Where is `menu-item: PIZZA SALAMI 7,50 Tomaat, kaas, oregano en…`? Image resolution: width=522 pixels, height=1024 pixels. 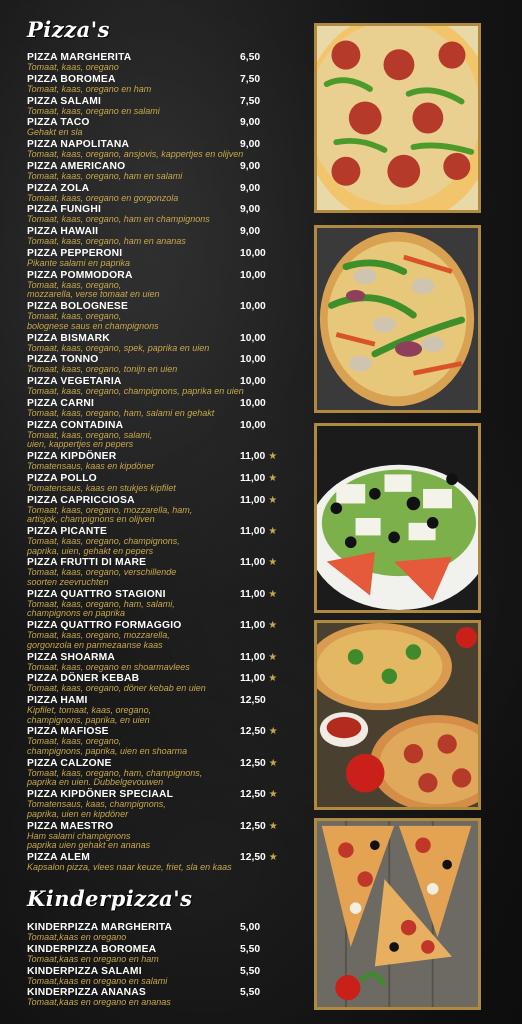
menu-item: PIZZA SALAMI 7,50 Tomaat, kaas, oregano en… is located at coordinates (156, 106).